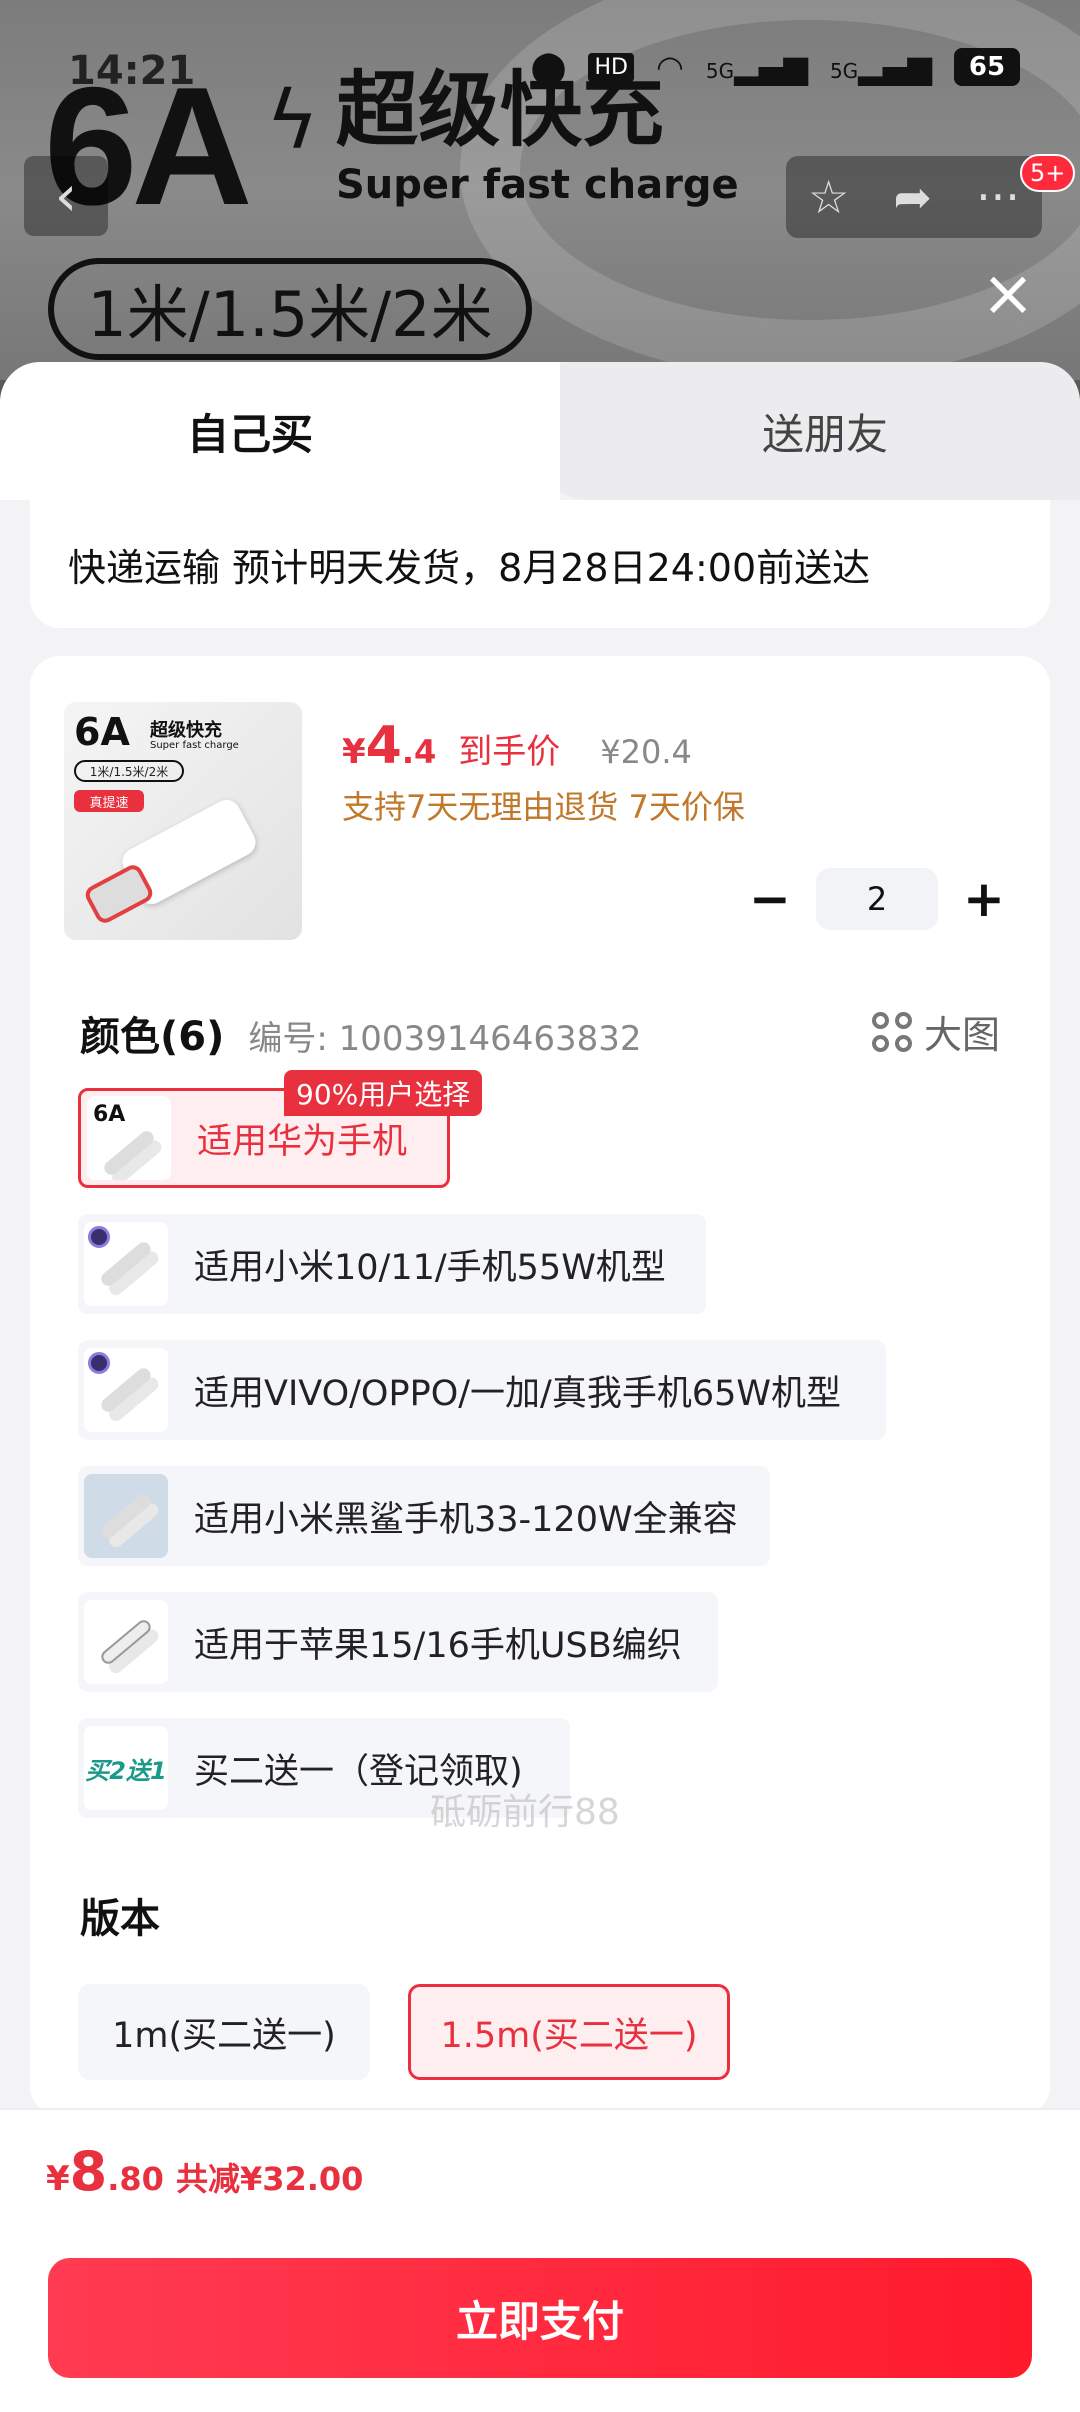 The height and width of the screenshot is (2412, 1080). Describe the element at coordinates (120, 1919) in the screenshot. I see `version-title: 版本` at that location.